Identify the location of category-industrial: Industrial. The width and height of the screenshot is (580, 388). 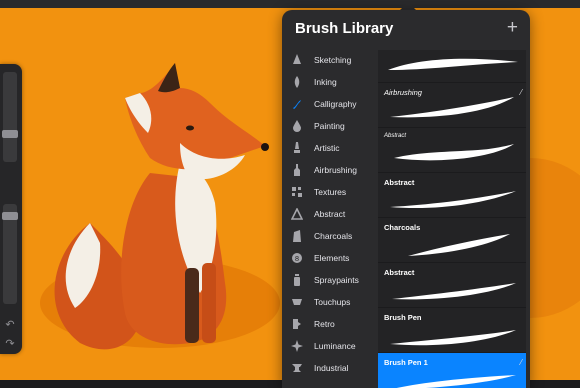
(334, 368).